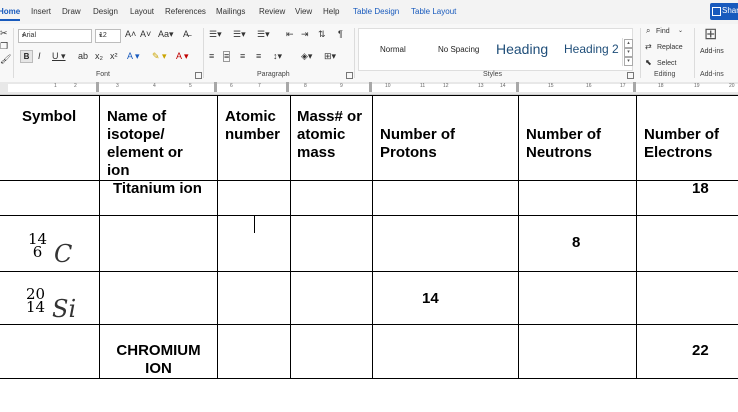  I want to click on styles-dialog-launcher-icon, so click(630, 75).